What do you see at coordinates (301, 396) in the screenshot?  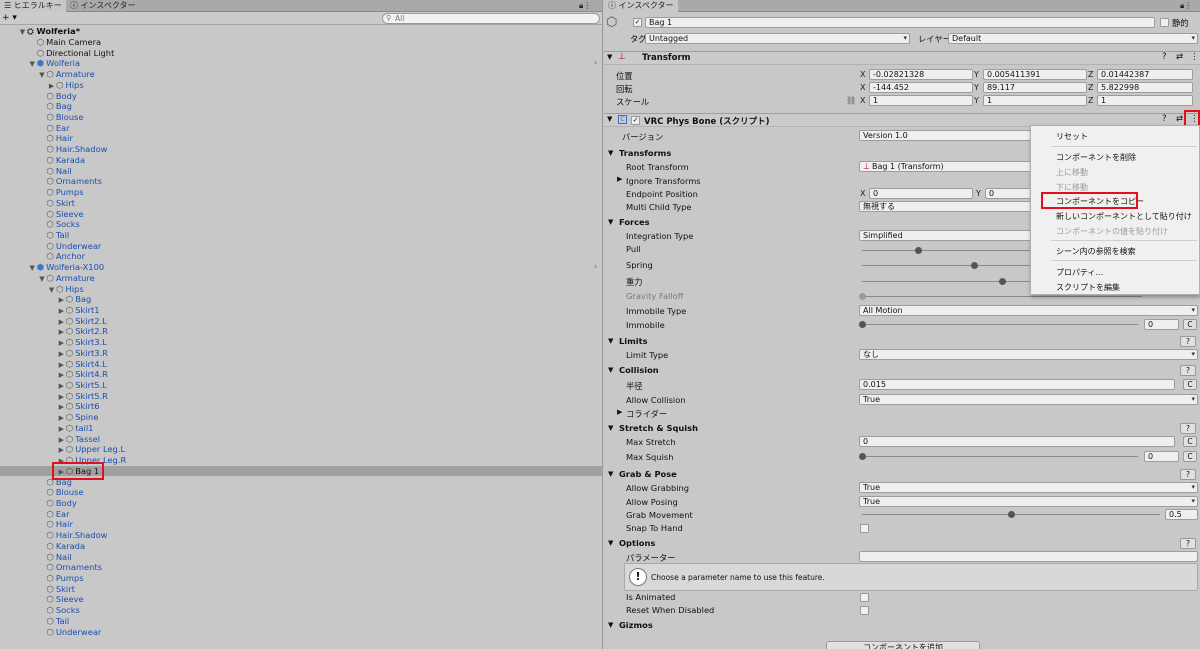 I see `tree-item: ▶ ⬡ Skirt5.R` at bounding box center [301, 396].